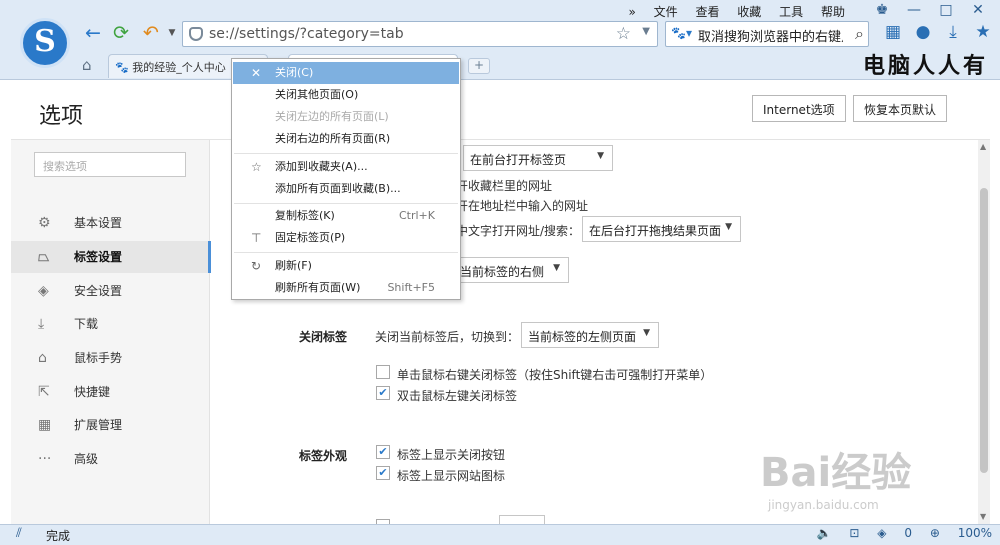 The width and height of the screenshot is (1000, 545). Describe the element at coordinates (92, 392) in the screenshot. I see `sidebar-item-label: 快捷键` at that location.